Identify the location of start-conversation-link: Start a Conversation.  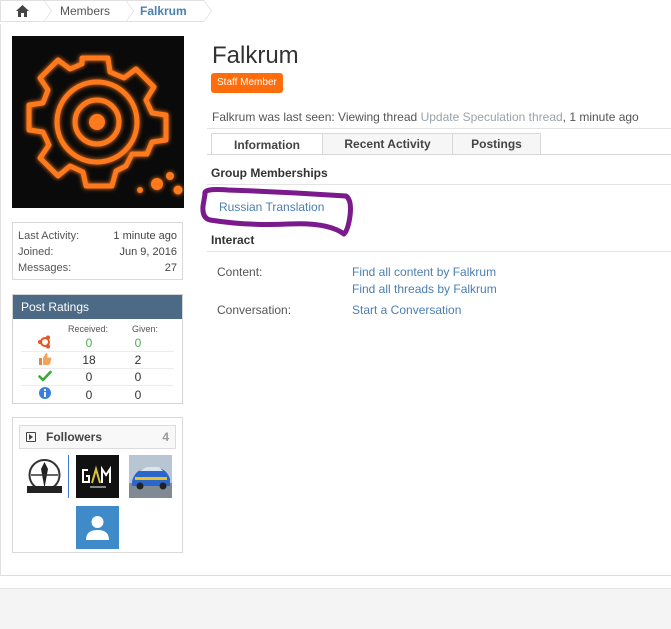
(406, 310).